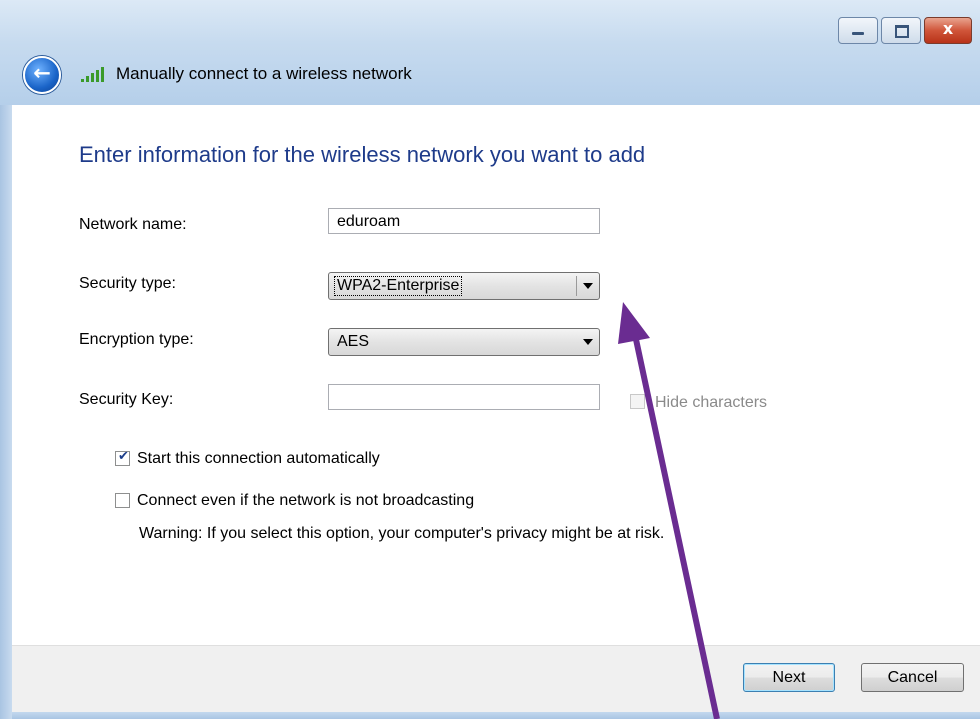 This screenshot has width=980, height=719. Describe the element at coordinates (464, 397) in the screenshot. I see `security-key-input` at that location.